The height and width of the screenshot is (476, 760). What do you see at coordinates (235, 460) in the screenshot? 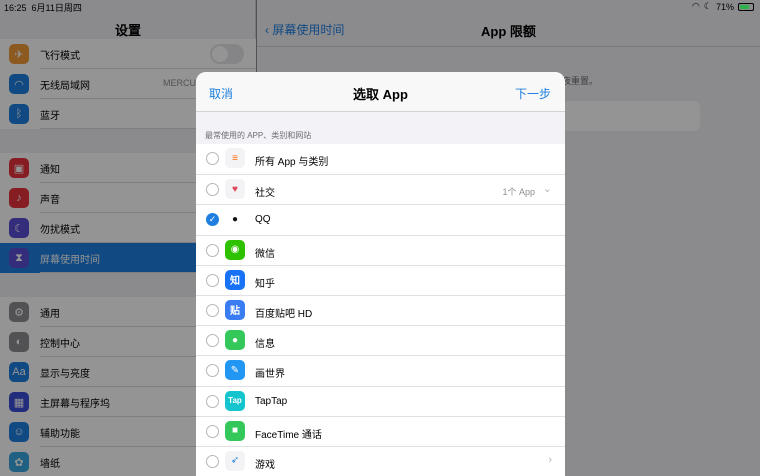
I see `rocket-icon: ➶` at bounding box center [235, 460].